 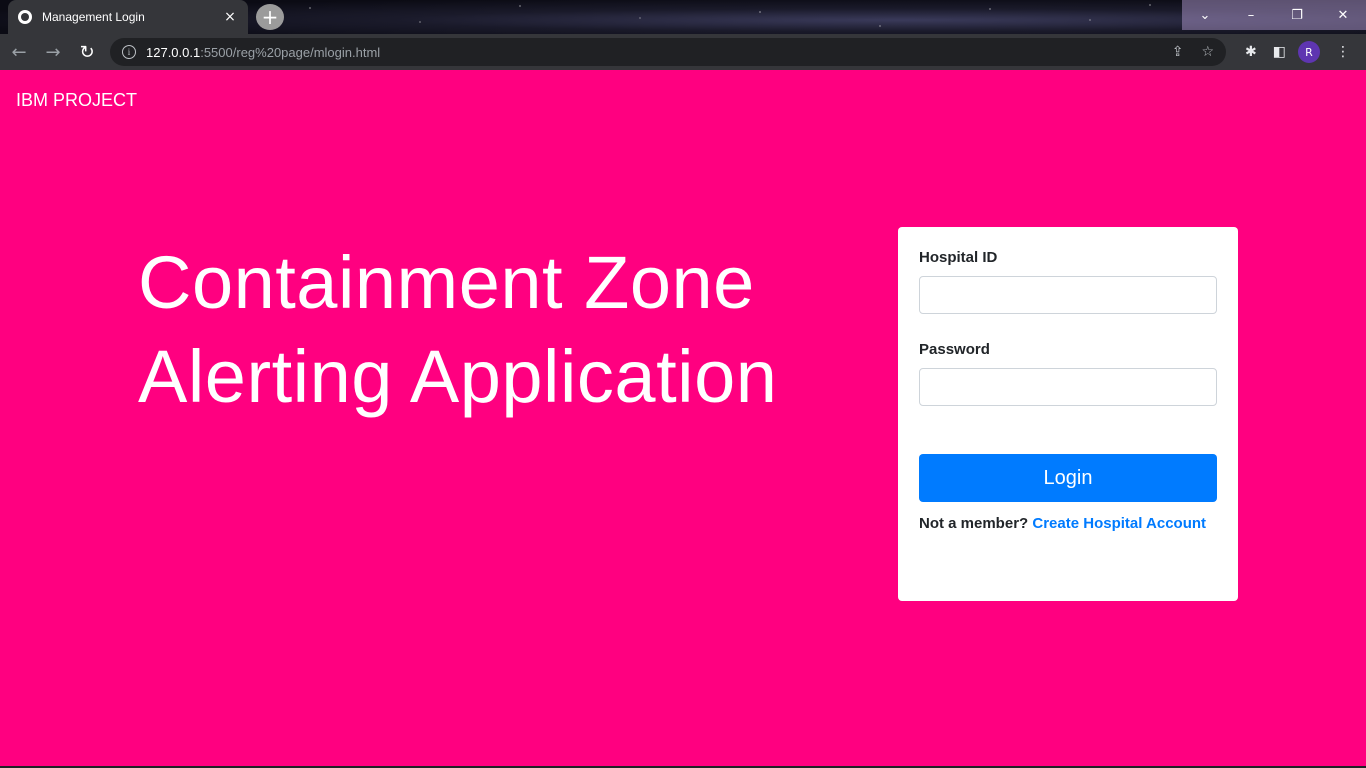 What do you see at coordinates (76, 100) in the screenshot?
I see `navbar-brand: IBM PROJECT` at bounding box center [76, 100].